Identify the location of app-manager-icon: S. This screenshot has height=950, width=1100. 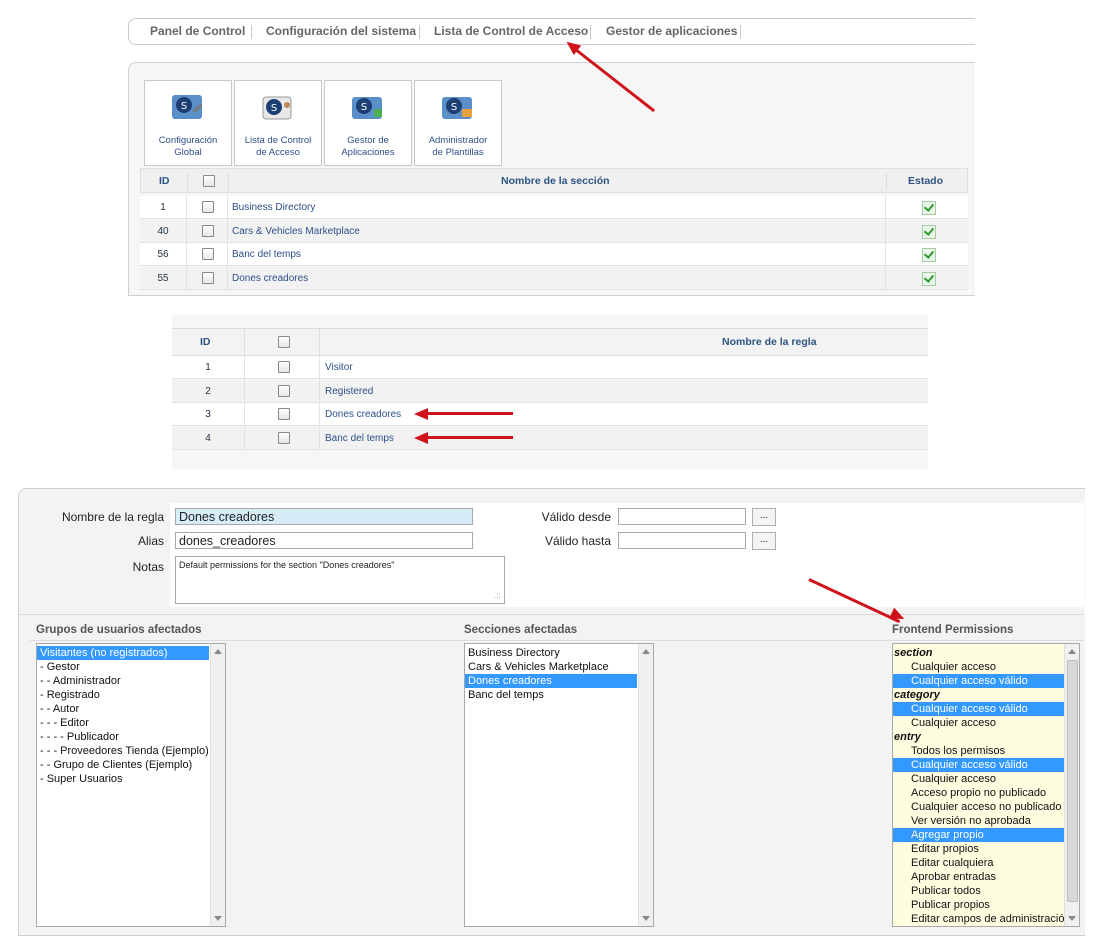
(367, 108).